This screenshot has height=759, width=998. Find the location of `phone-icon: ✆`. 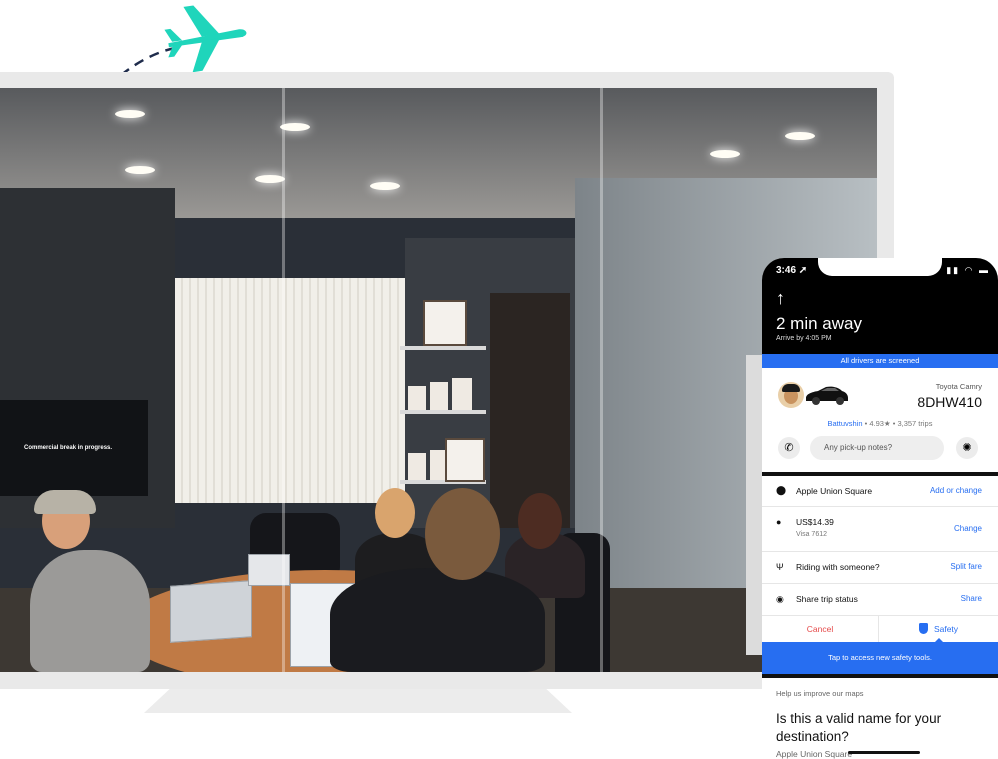

phone-icon: ✆ is located at coordinates (789, 448).